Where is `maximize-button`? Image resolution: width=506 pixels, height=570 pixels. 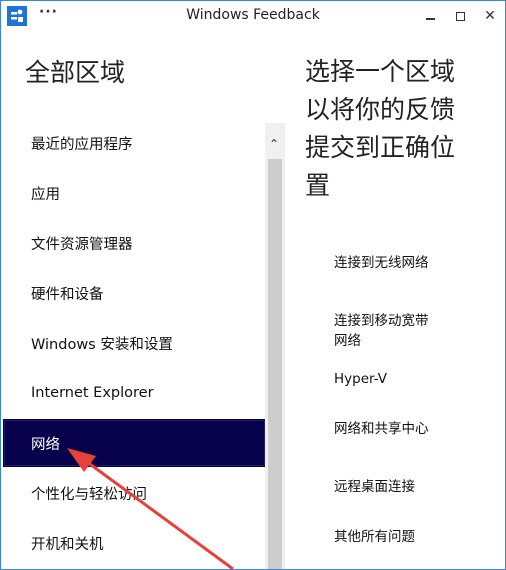
maximize-button is located at coordinates (460, 16).